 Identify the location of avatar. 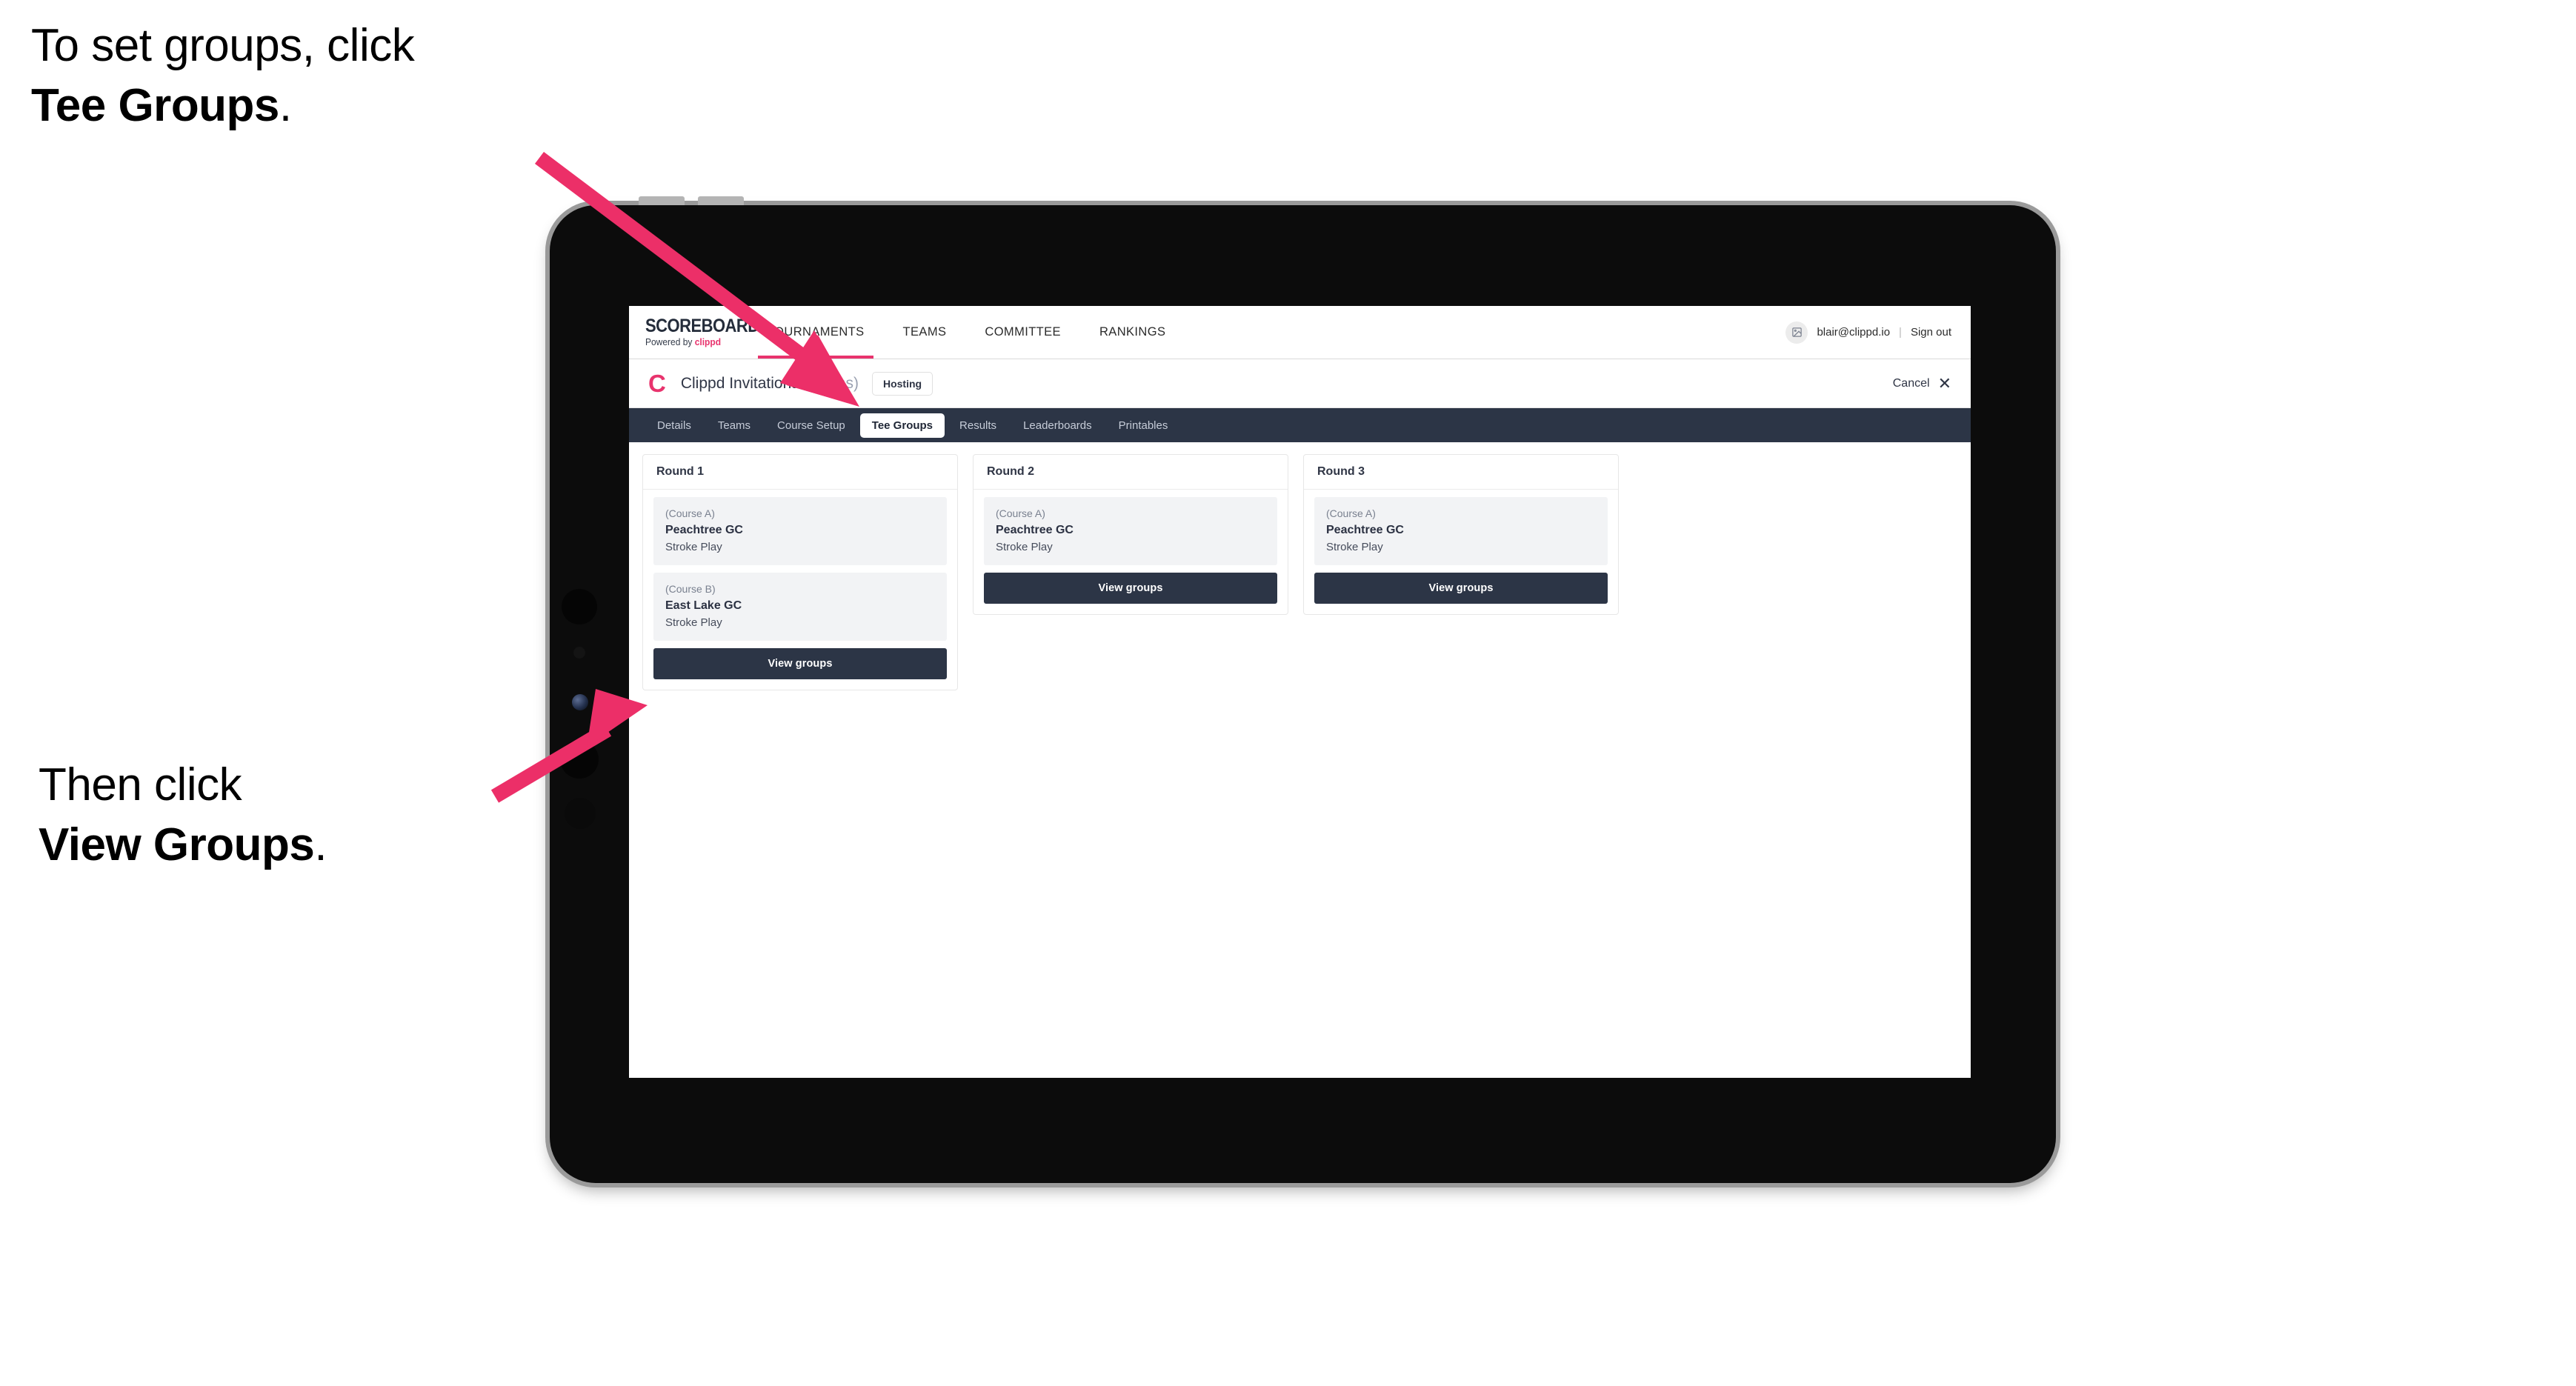
(1797, 332).